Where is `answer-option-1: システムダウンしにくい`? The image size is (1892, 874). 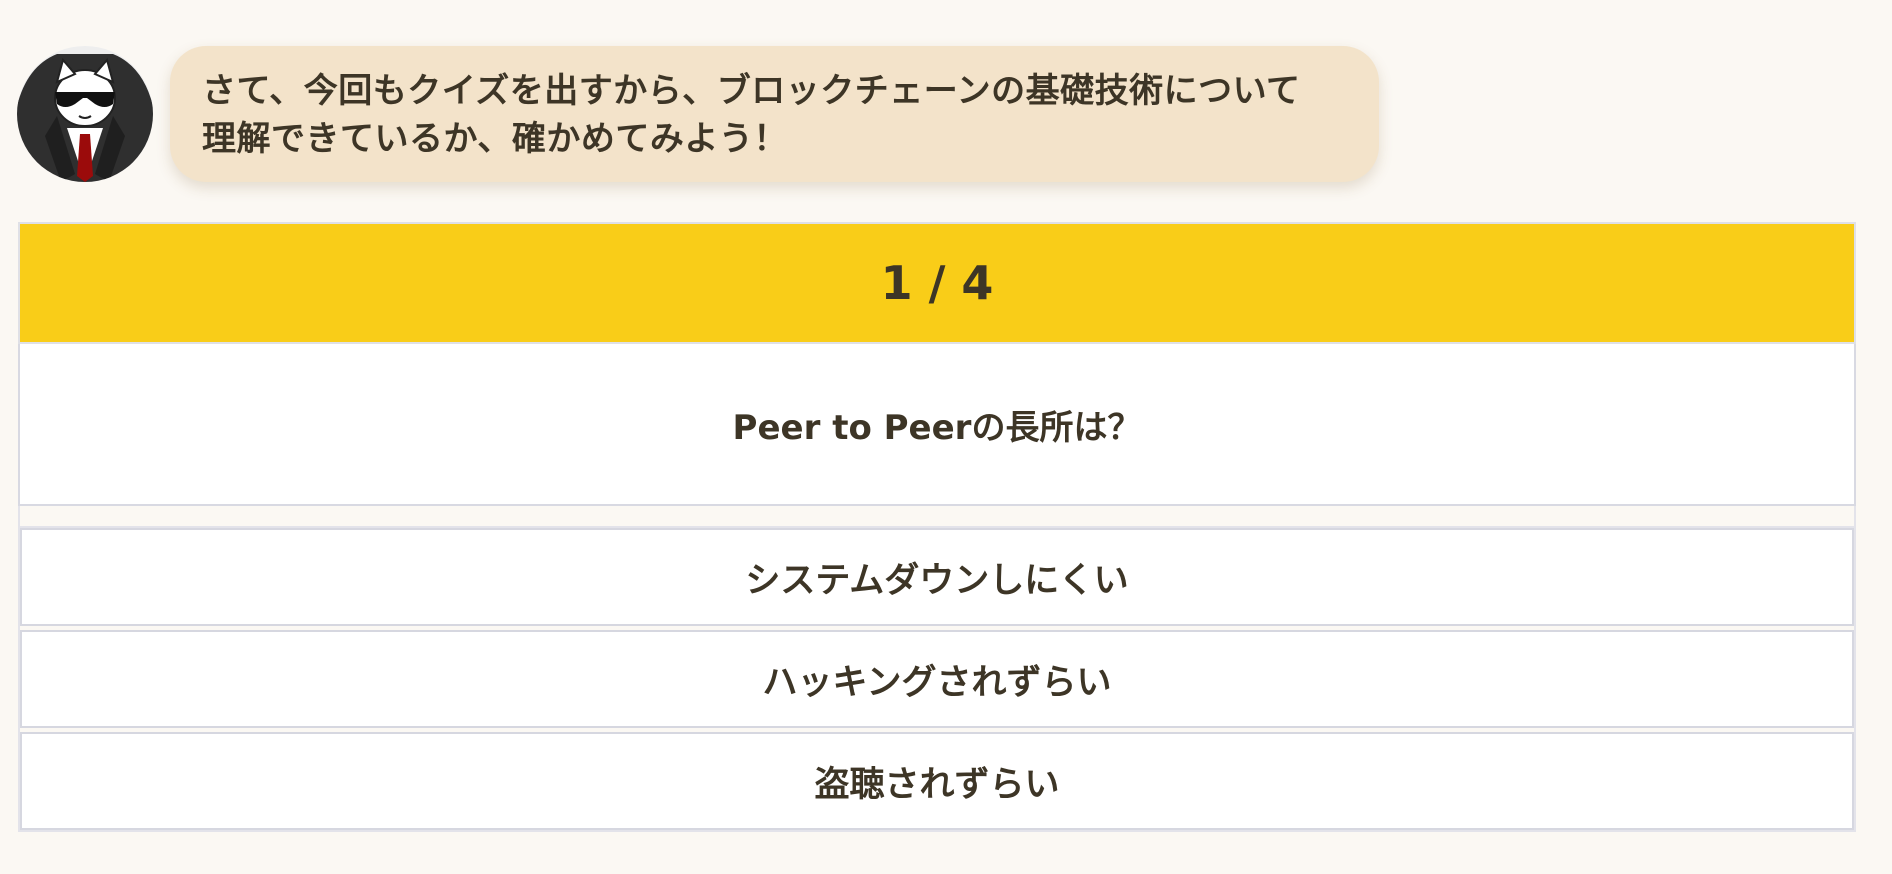
answer-option-1: システムダウンしにくい is located at coordinates (937, 577).